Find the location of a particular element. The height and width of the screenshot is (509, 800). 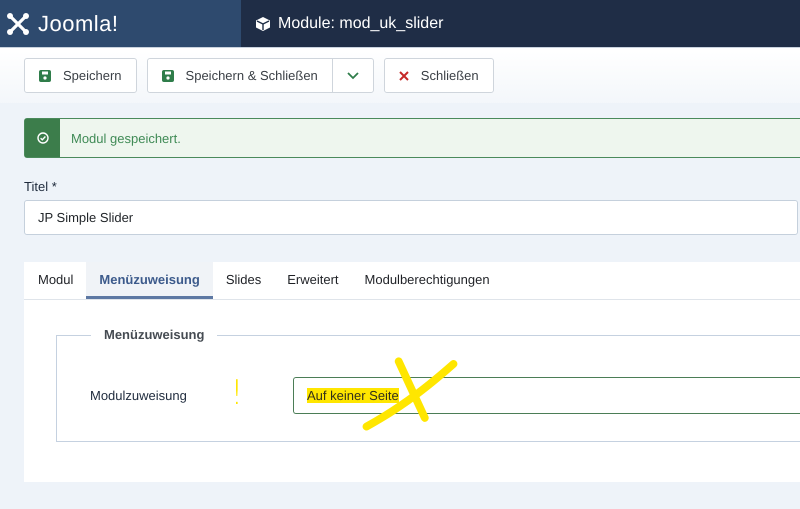

alert-message: Modul gespeichert. is located at coordinates (125, 139).